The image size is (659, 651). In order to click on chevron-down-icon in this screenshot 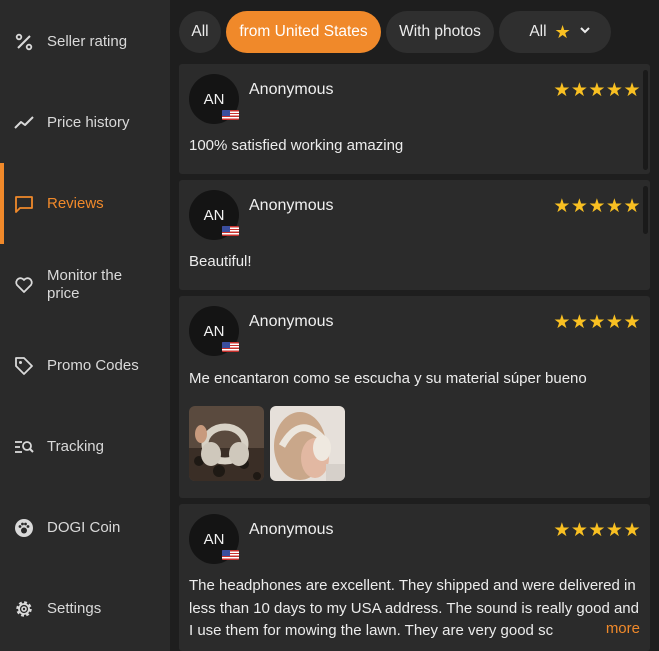, I will do `click(585, 32)`.